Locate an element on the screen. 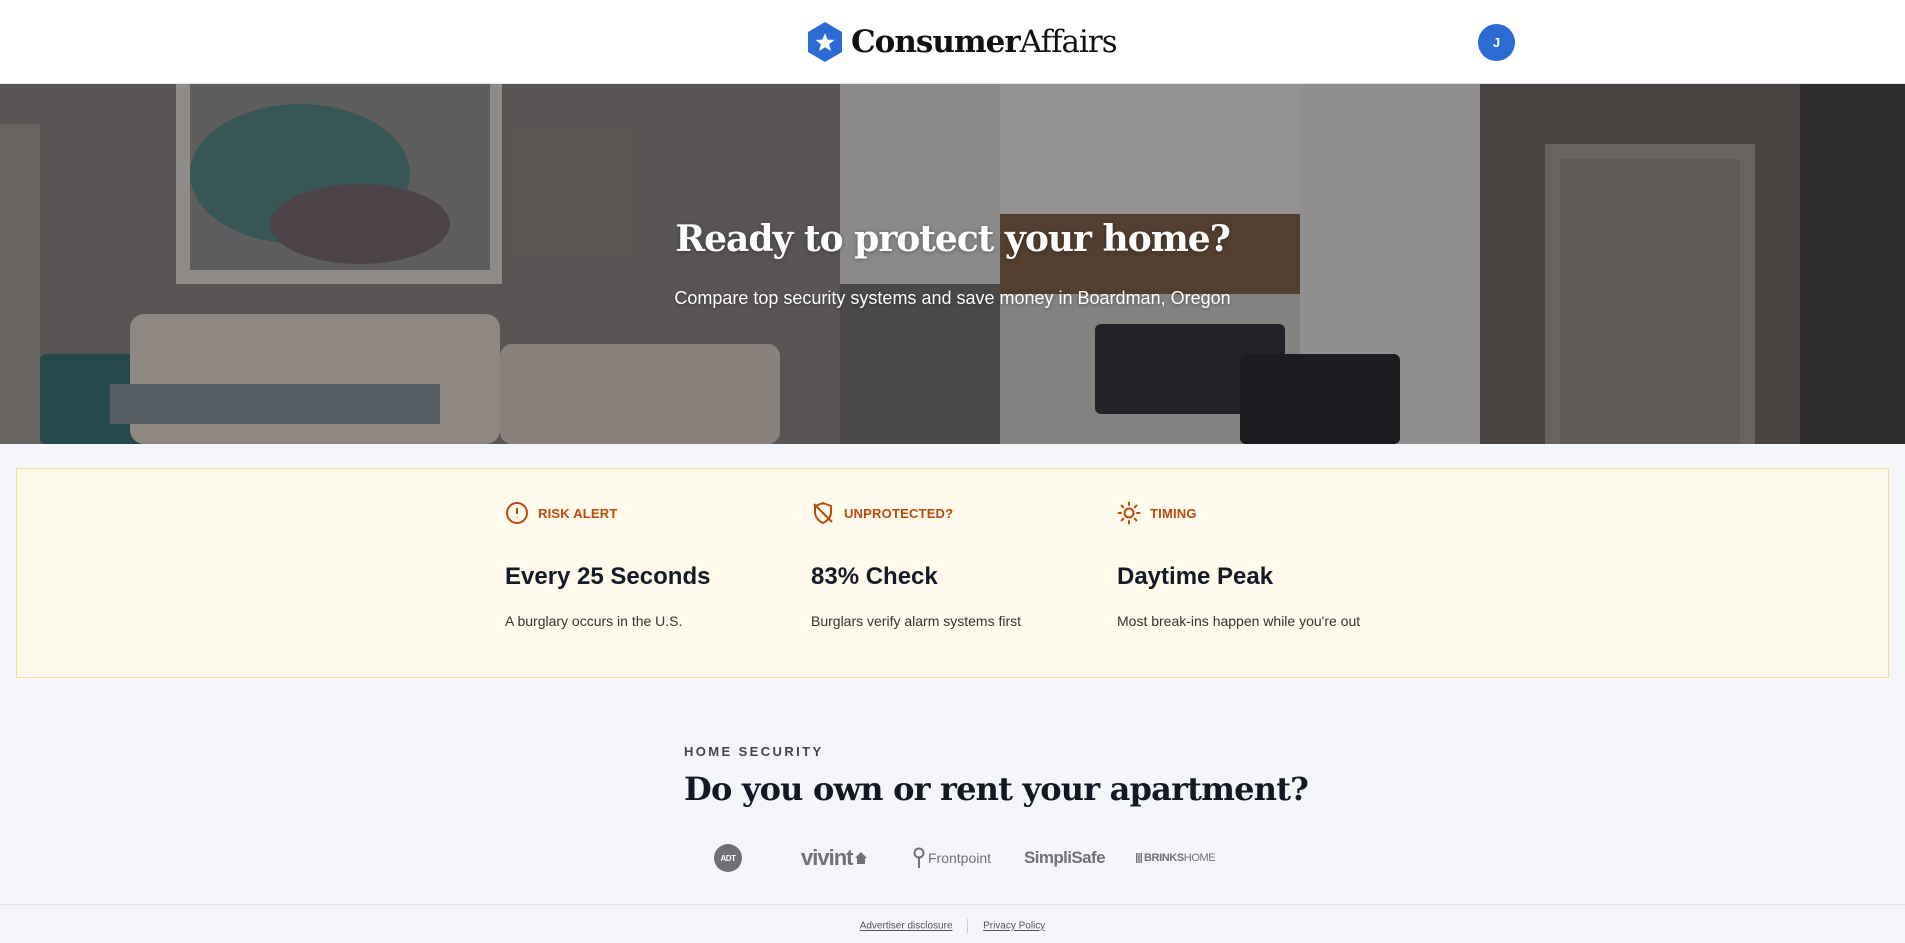 Image resolution: width=1905 pixels, height=943 pixels. footer-links: Advertiser disclosure Privacy Policy is located at coordinates (952, 926).